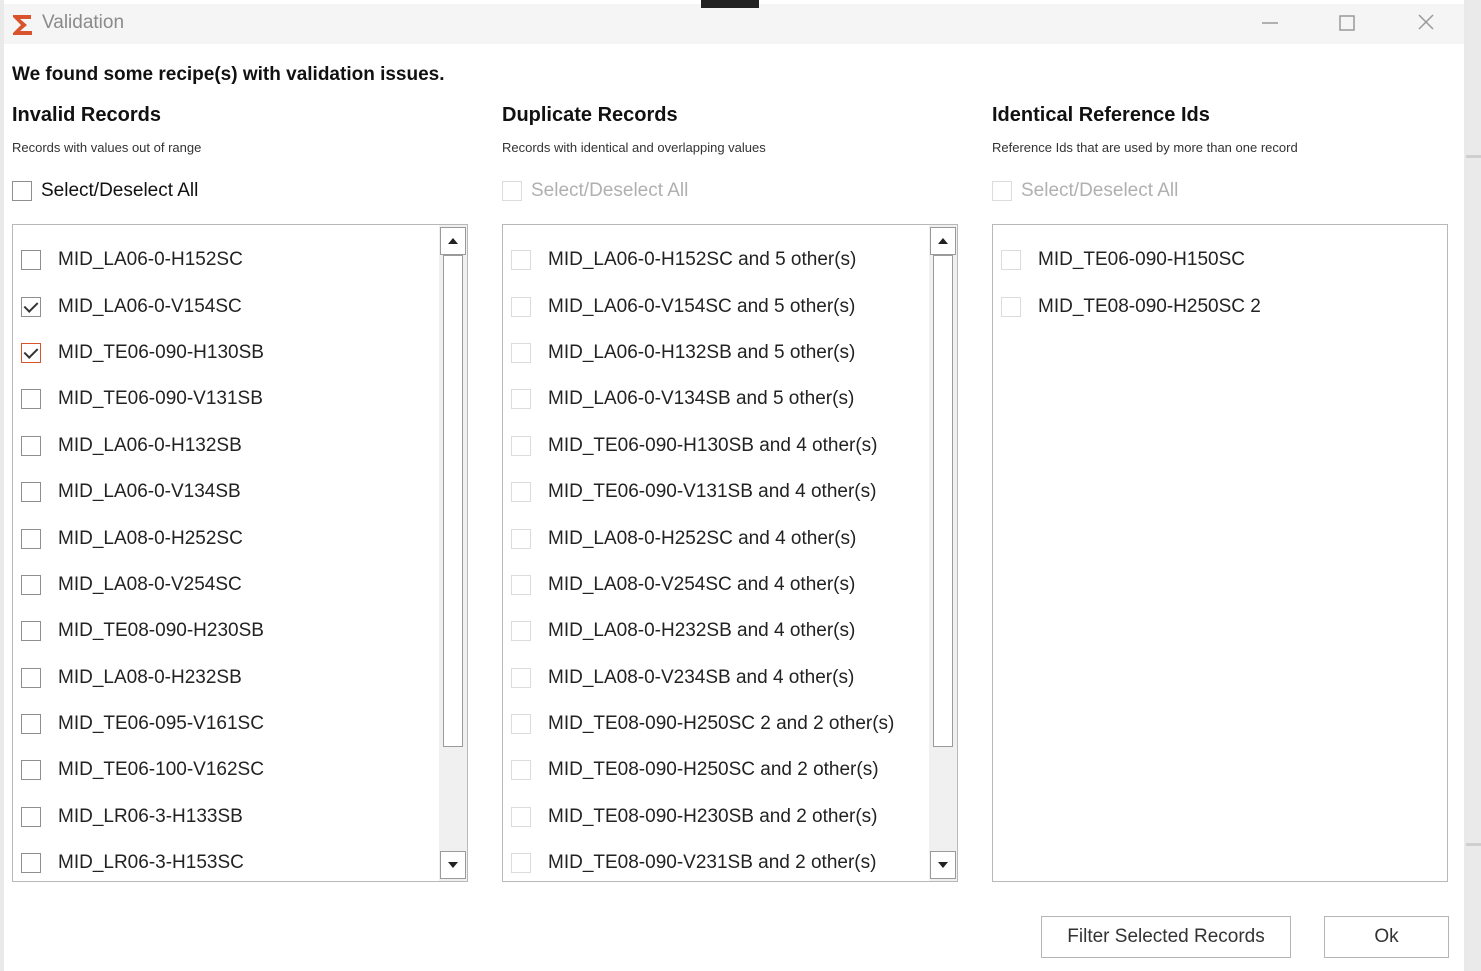 This screenshot has width=1481, height=971. What do you see at coordinates (1347, 24) in the screenshot?
I see `maximize-button` at bounding box center [1347, 24].